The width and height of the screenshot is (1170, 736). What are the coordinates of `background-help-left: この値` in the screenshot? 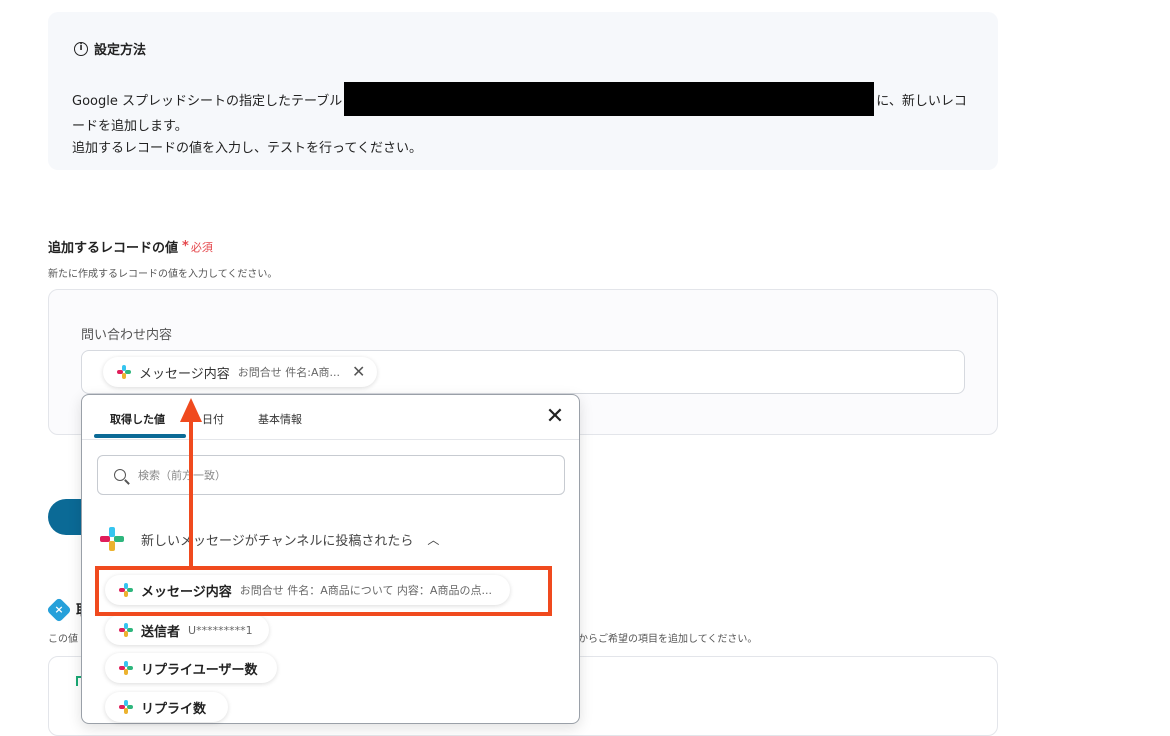 It's located at (63, 639).